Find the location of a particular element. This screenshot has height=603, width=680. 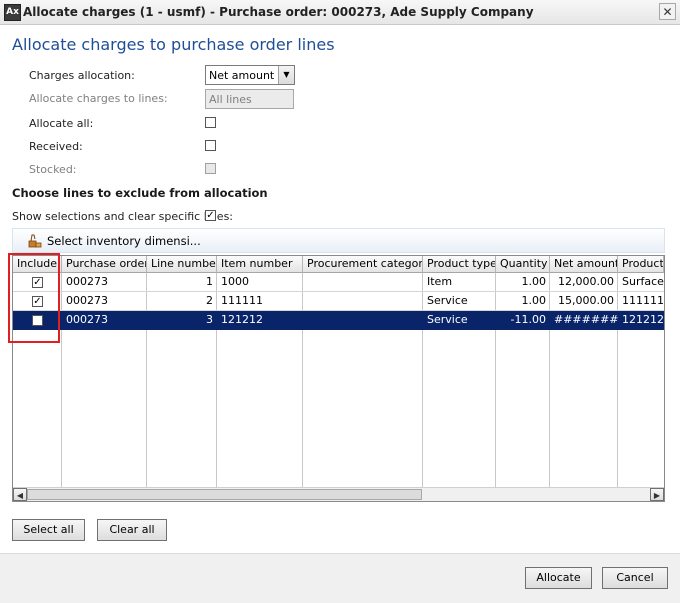

page-heading: Allocate charges to purchase order lines is located at coordinates (173, 44).